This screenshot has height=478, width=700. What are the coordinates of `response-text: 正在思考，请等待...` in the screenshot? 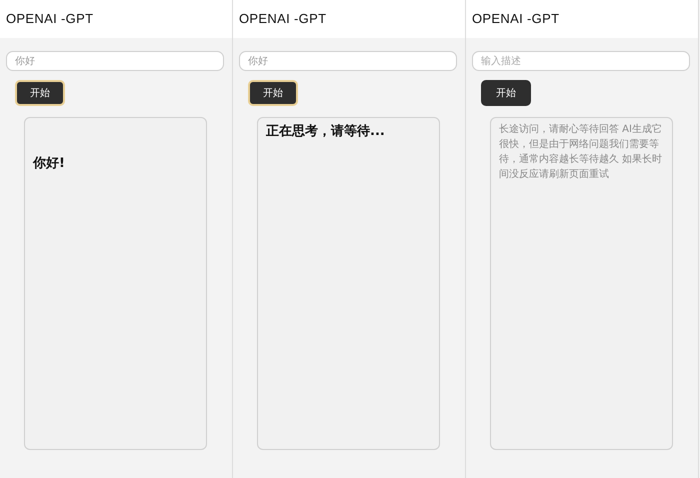 It's located at (326, 132).